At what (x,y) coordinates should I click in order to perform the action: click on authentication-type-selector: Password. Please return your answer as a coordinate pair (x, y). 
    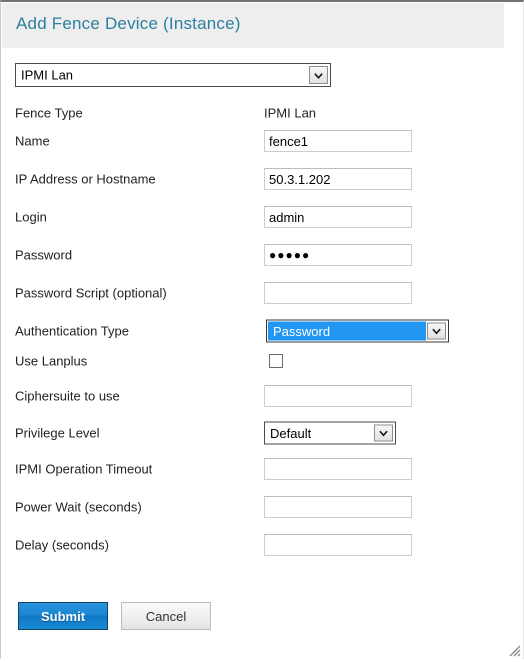
    Looking at the image, I should click on (357, 331).